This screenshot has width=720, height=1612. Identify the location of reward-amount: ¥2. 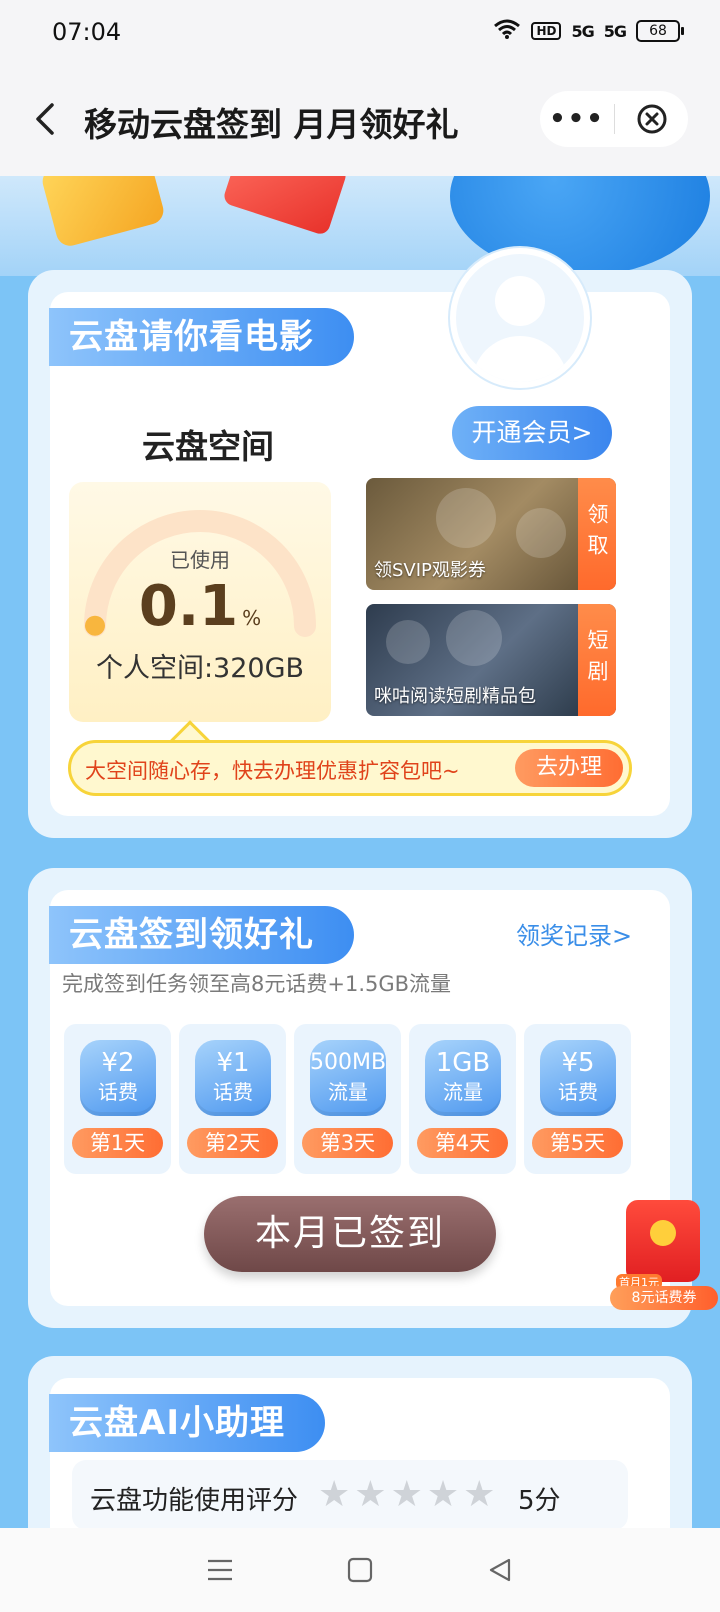
(118, 1063).